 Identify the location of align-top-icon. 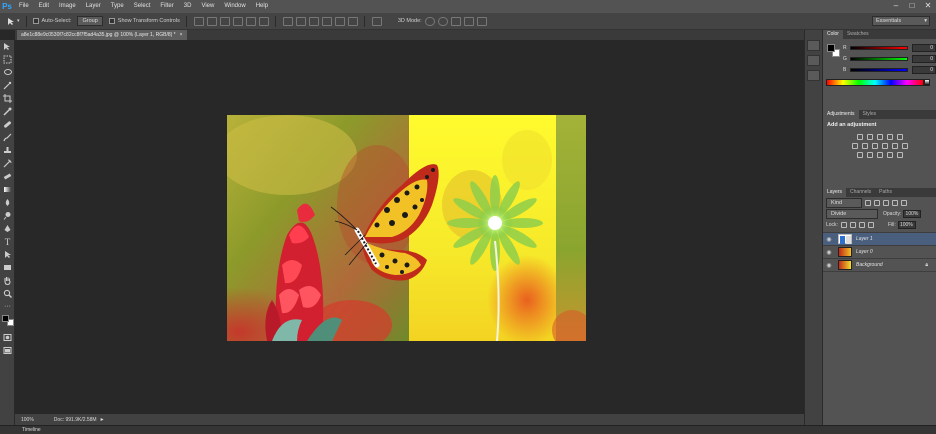
(198, 21).